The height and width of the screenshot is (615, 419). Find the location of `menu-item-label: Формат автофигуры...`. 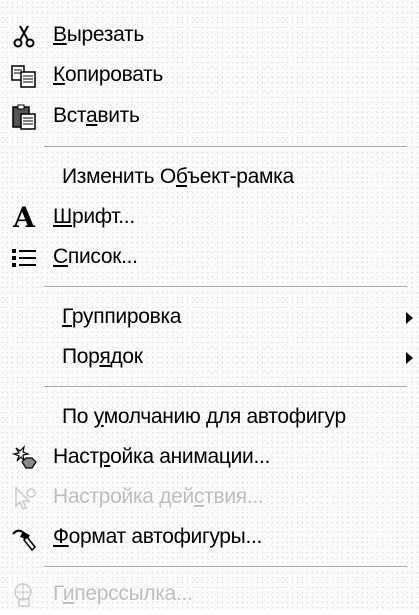

menu-item-label: Формат автофигуры... is located at coordinates (158, 536).